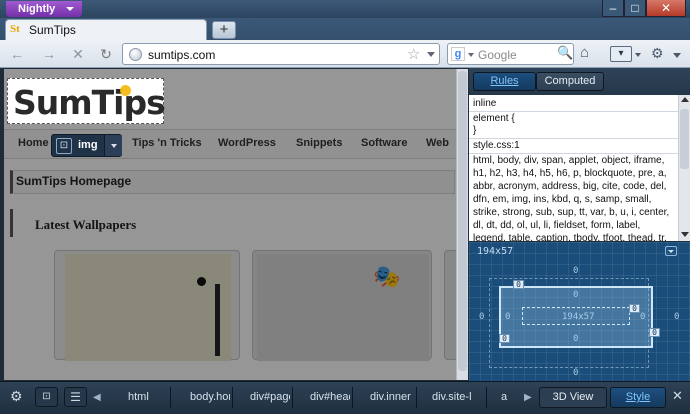 The width and height of the screenshot is (690, 414). I want to click on rule-selector: element {, so click(494, 118).